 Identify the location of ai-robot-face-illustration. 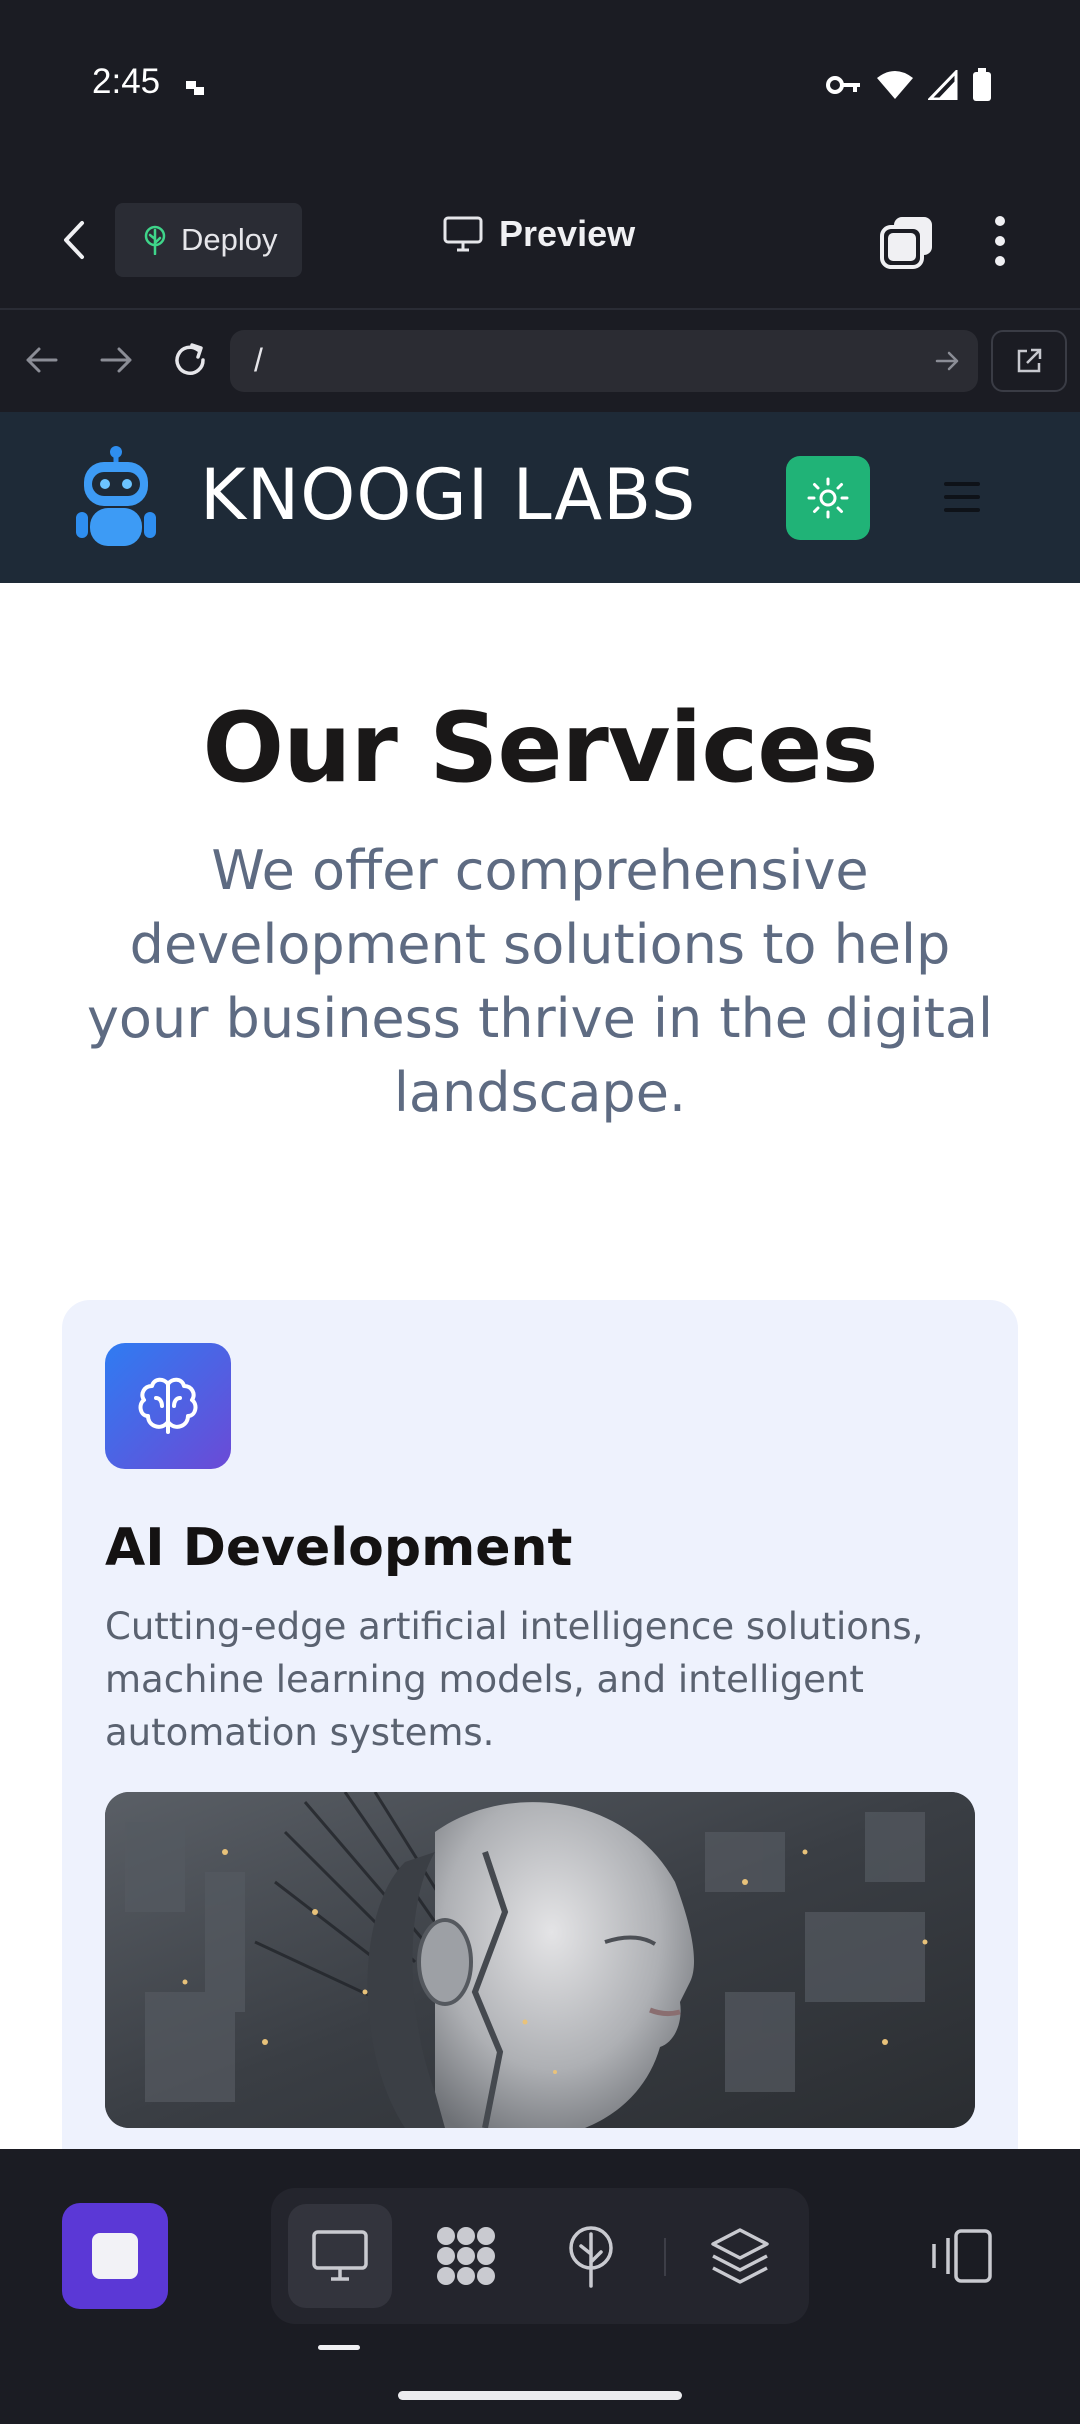
(540, 1960).